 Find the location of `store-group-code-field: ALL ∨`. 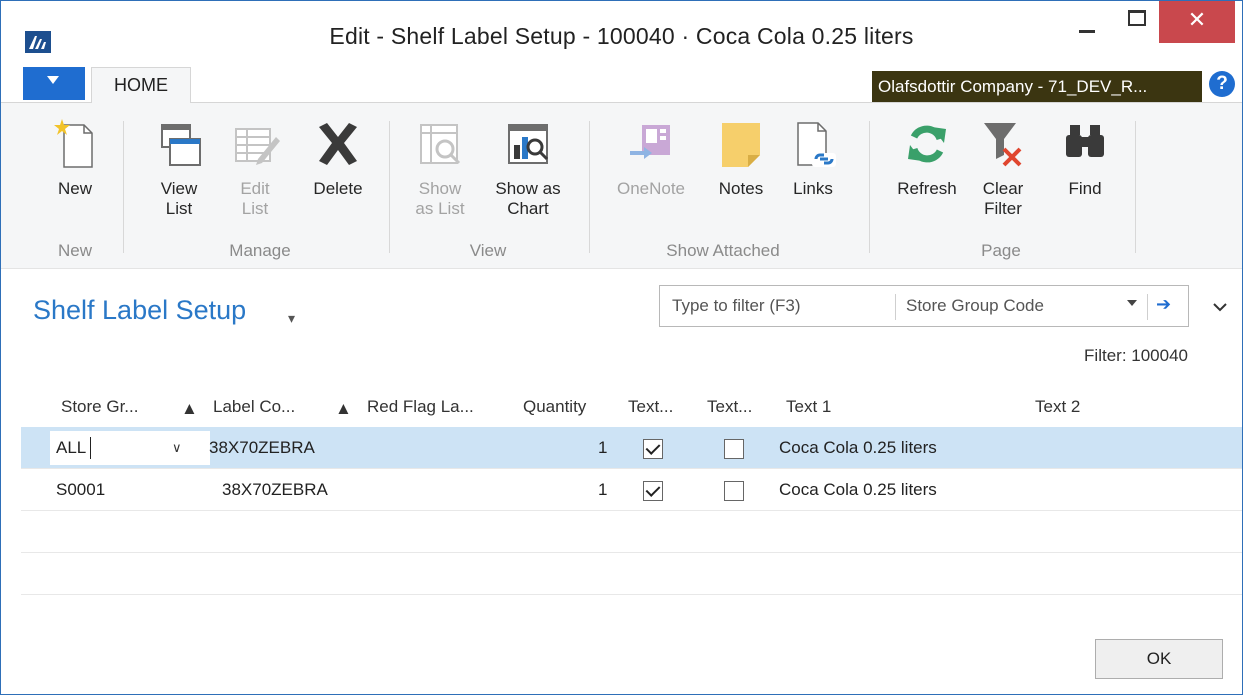

store-group-code-field: ALL ∨ is located at coordinates (130, 448).